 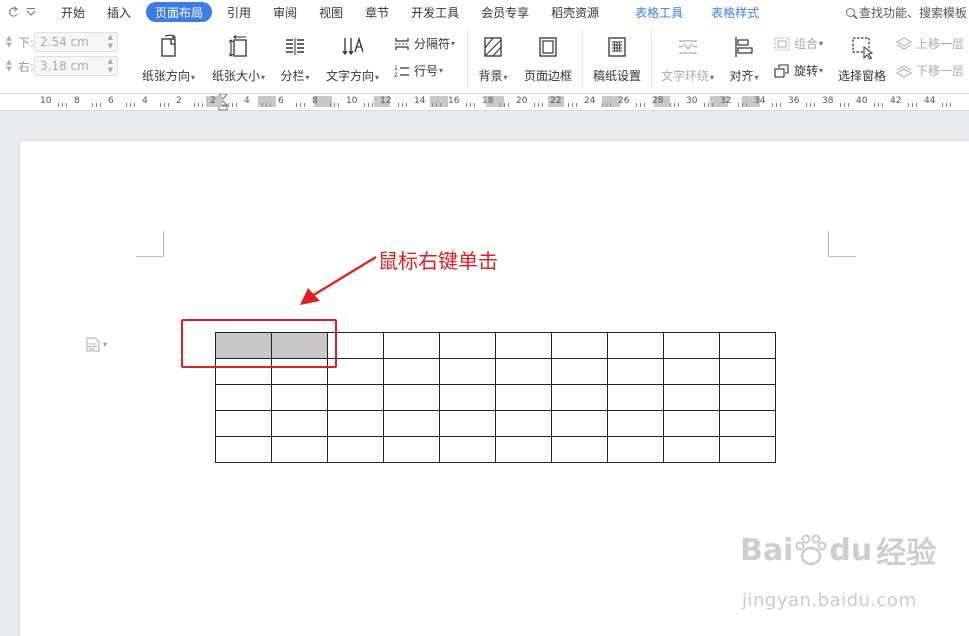 I want to click on menu-view: 视图, so click(x=331, y=12).